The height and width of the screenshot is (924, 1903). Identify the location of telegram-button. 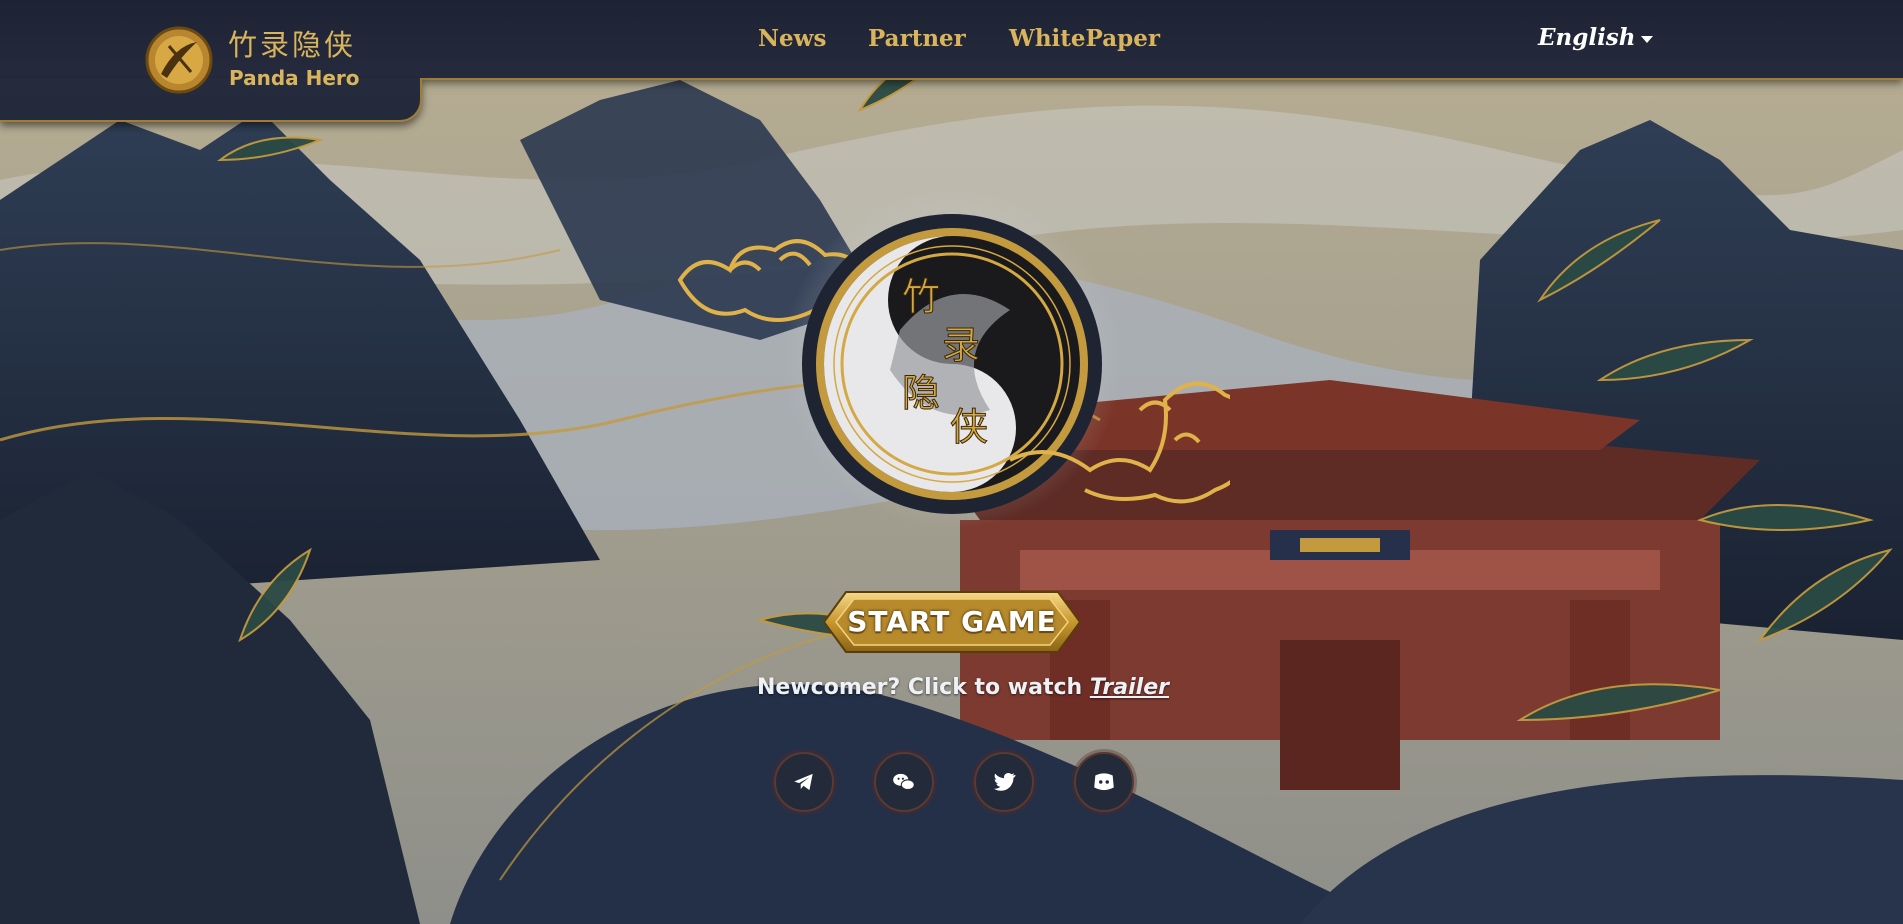
(804, 782).